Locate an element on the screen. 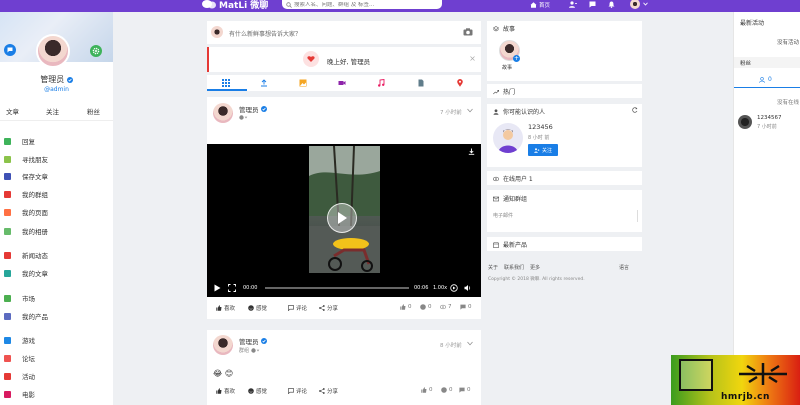 The image size is (800, 405). sidebar-item-label: 市场 is located at coordinates (28, 299).